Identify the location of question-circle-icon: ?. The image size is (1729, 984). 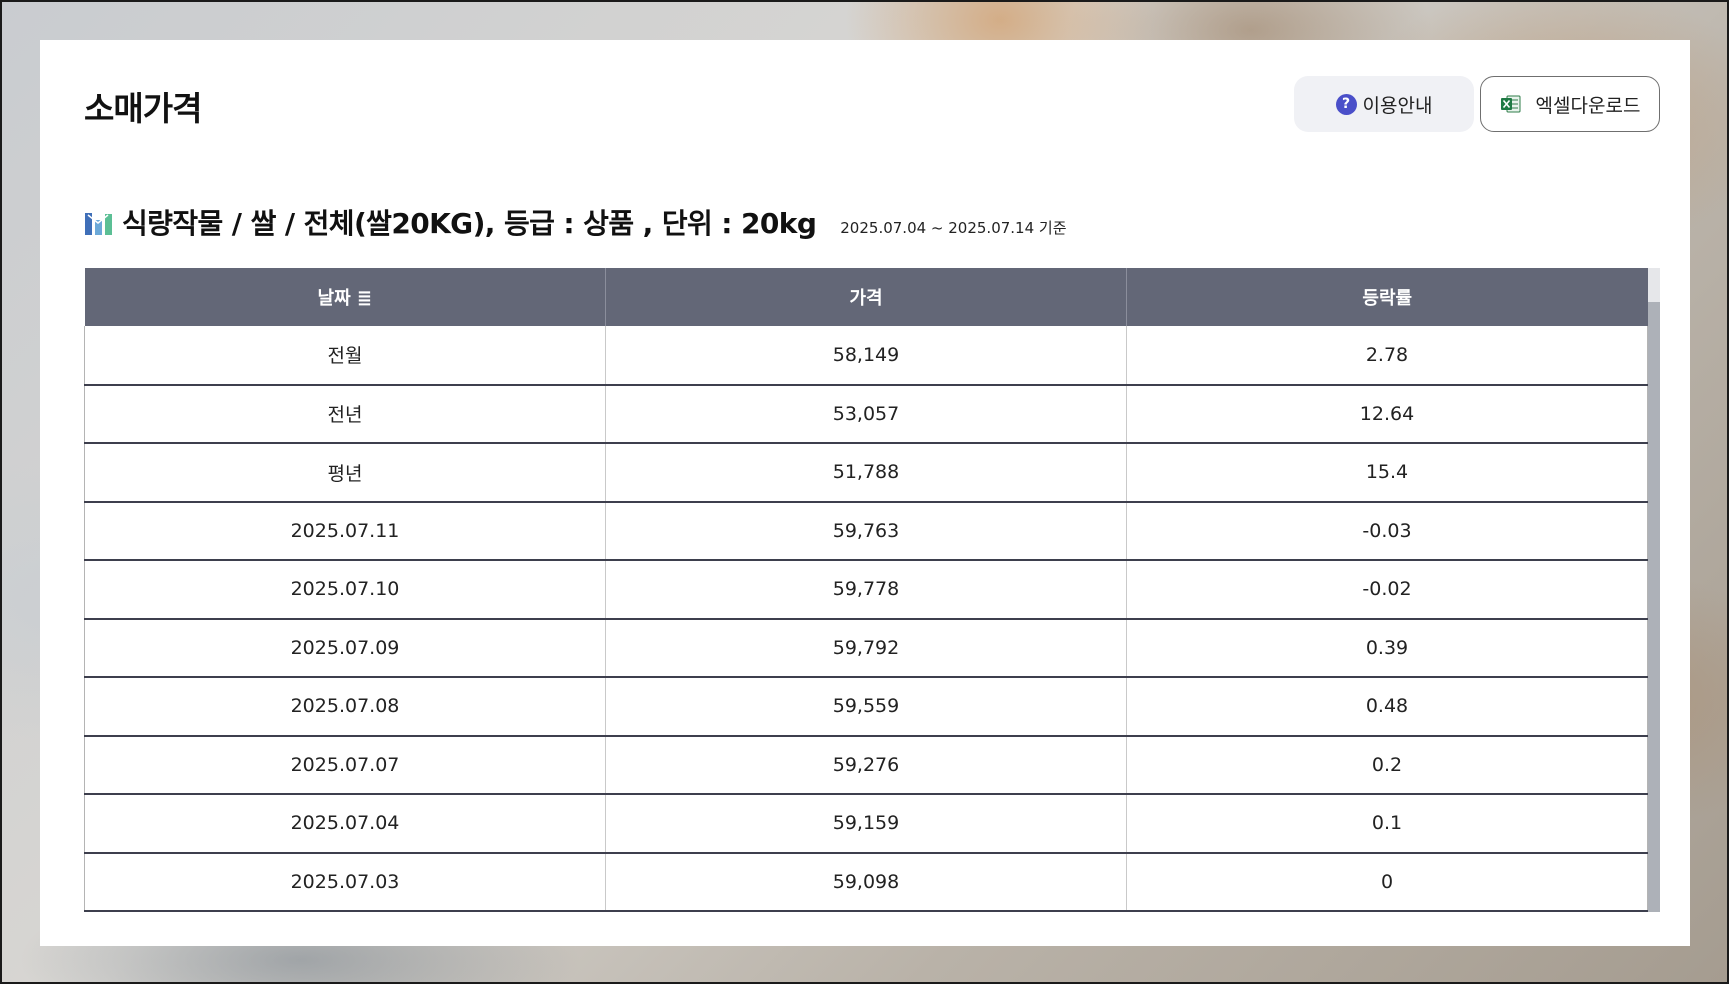
(1346, 104).